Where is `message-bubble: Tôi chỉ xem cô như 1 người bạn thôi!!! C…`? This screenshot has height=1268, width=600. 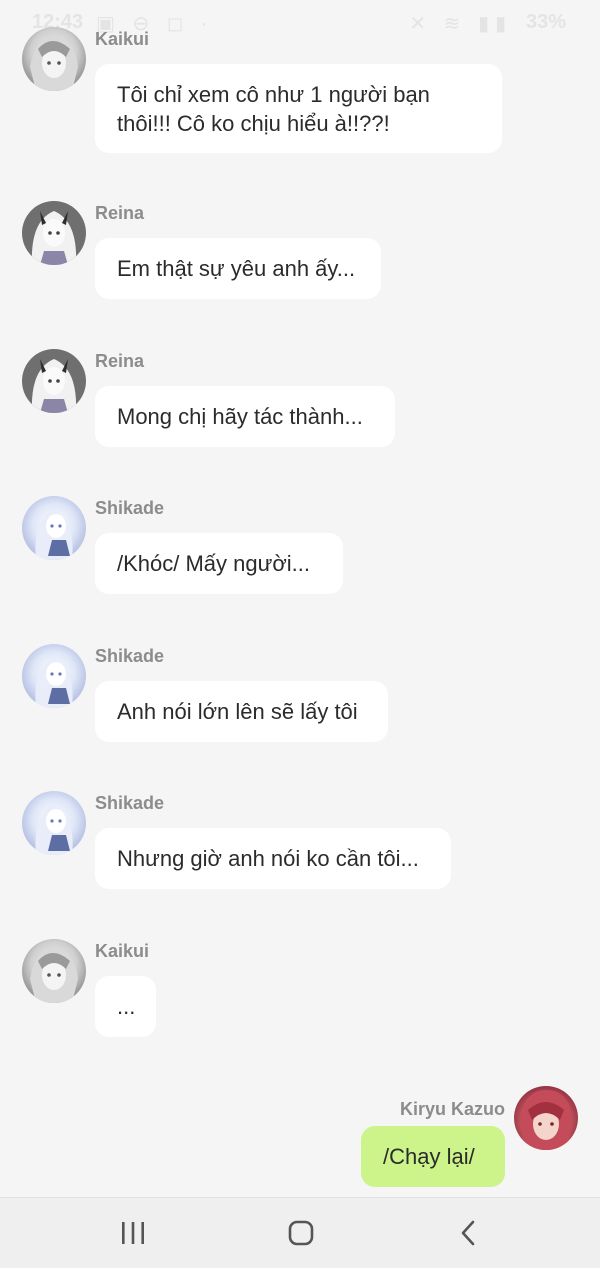
message-bubble: Tôi chỉ xem cô như 1 người bạn thôi!!! C… is located at coordinates (298, 108).